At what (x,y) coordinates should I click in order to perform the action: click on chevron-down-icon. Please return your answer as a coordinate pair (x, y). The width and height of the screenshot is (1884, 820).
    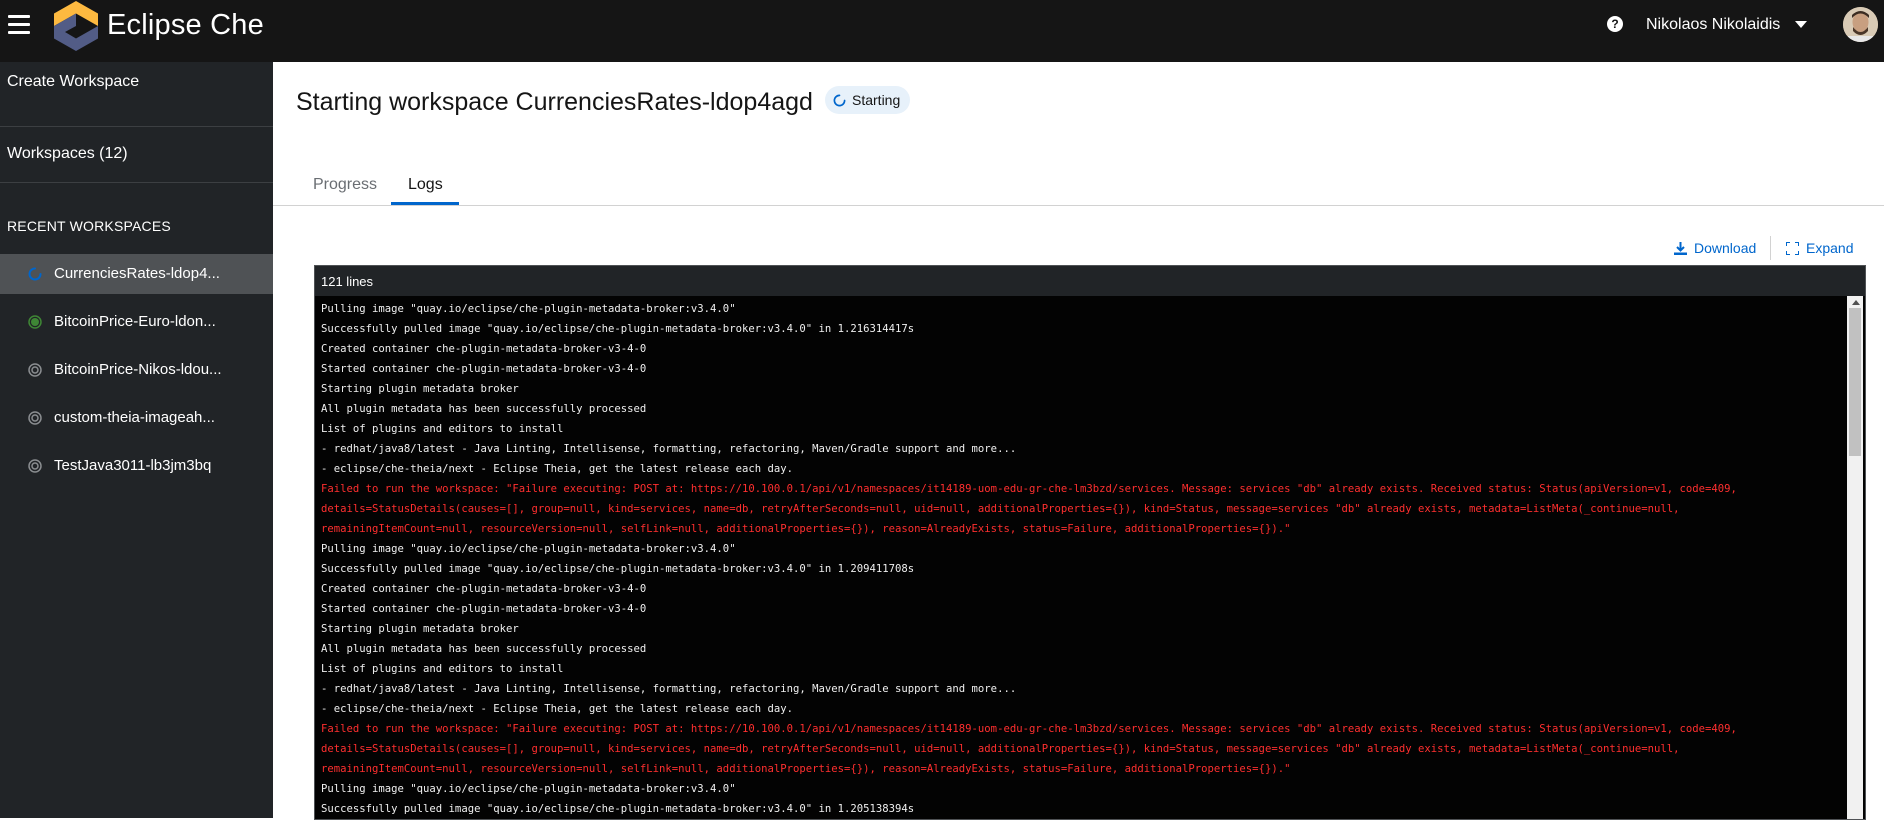
    Looking at the image, I should click on (1801, 24).